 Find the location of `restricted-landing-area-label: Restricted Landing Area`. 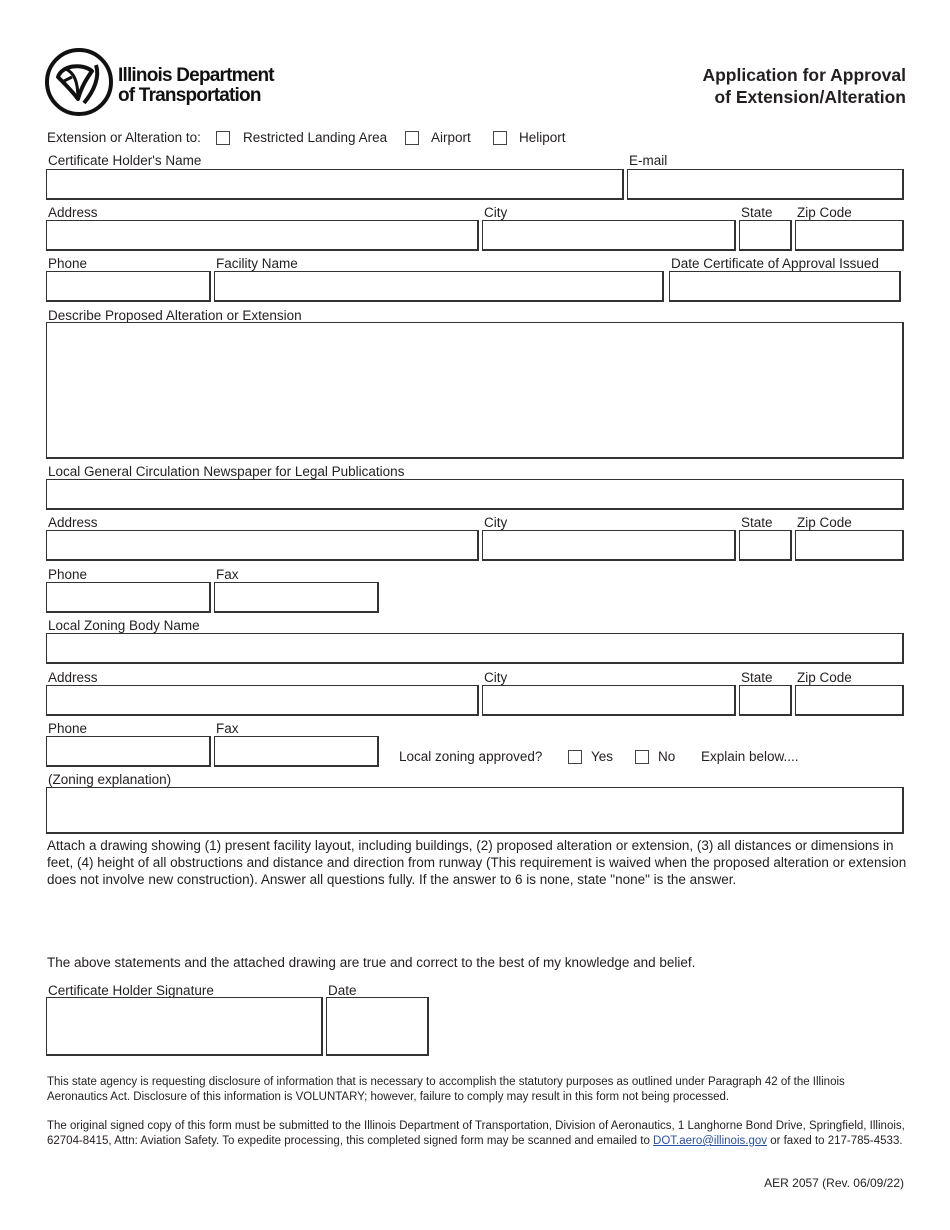

restricted-landing-area-label: Restricted Landing Area is located at coordinates (315, 137).